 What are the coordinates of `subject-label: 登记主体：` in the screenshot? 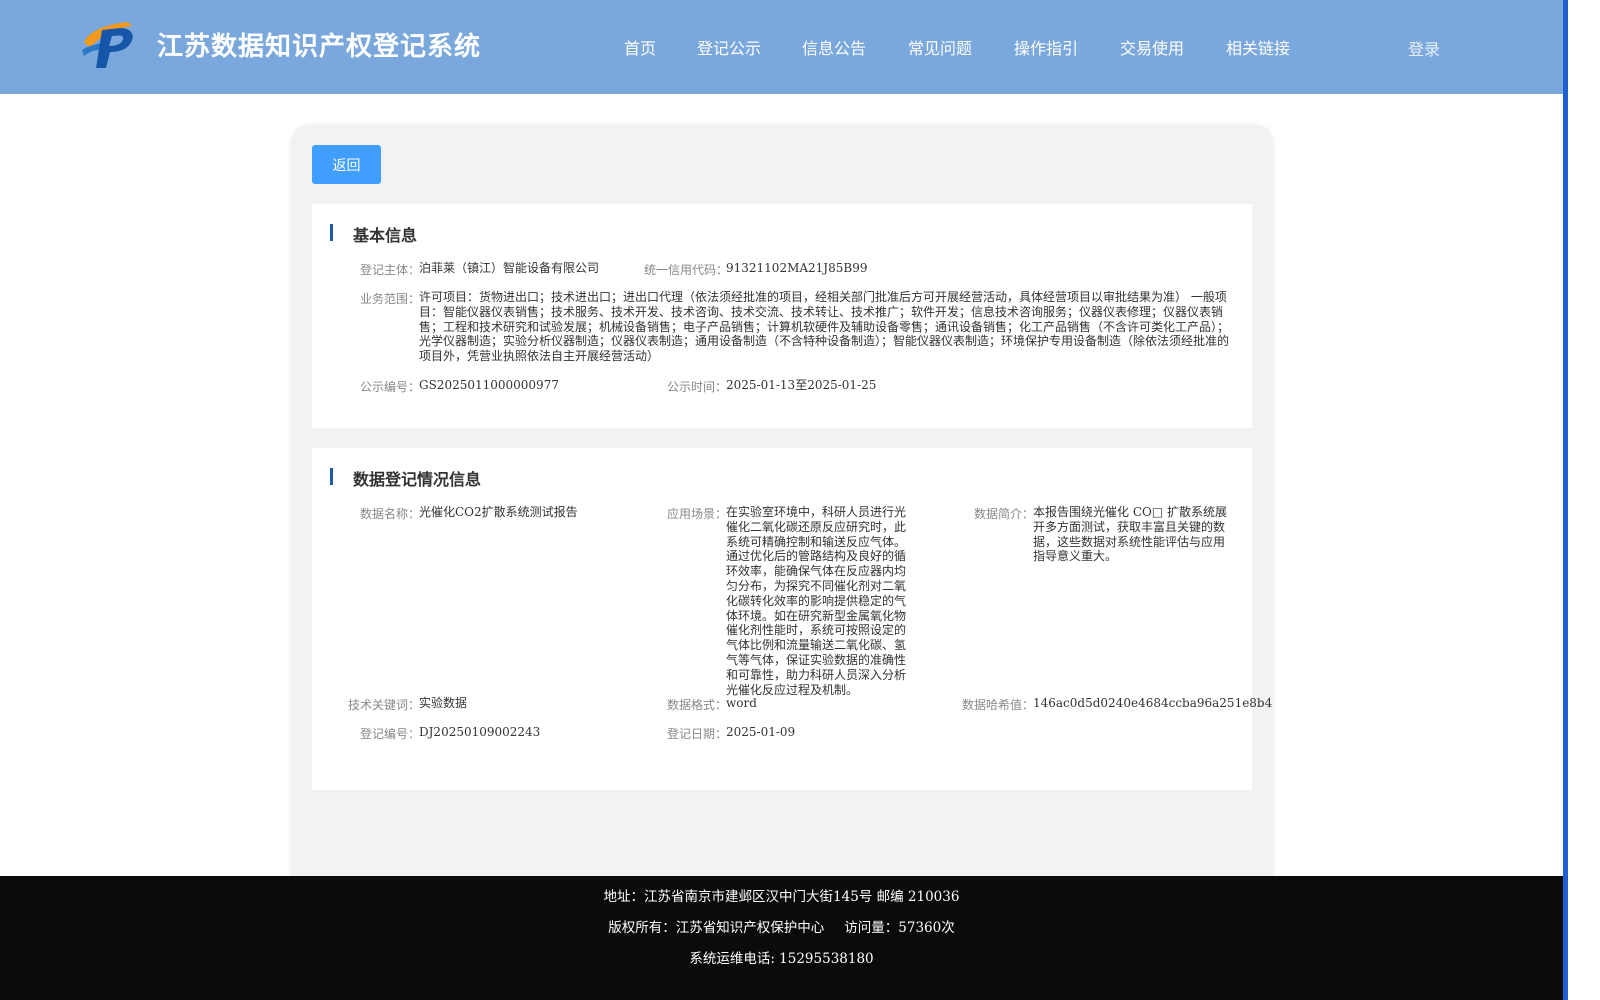 It's located at (390, 270).